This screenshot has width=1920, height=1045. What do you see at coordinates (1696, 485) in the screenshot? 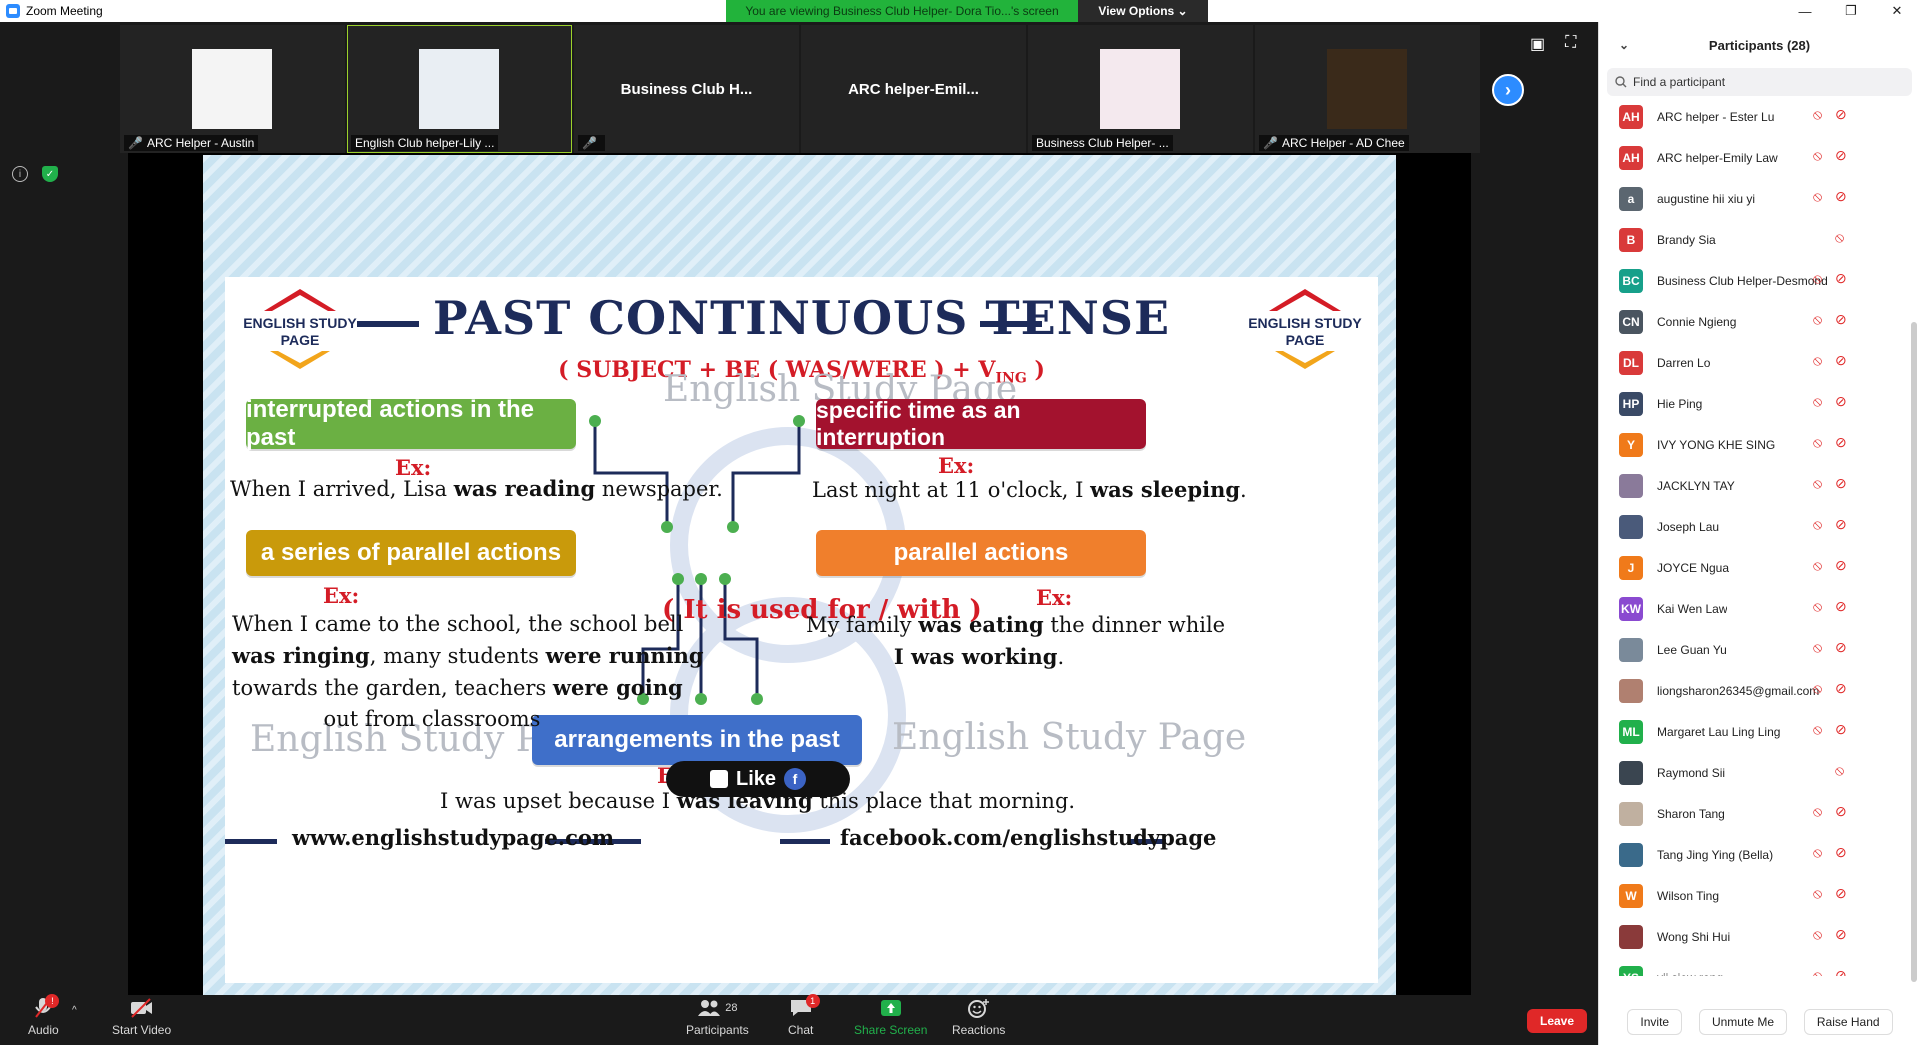
I see `participant-name: JACKLYN TAY` at bounding box center [1696, 485].